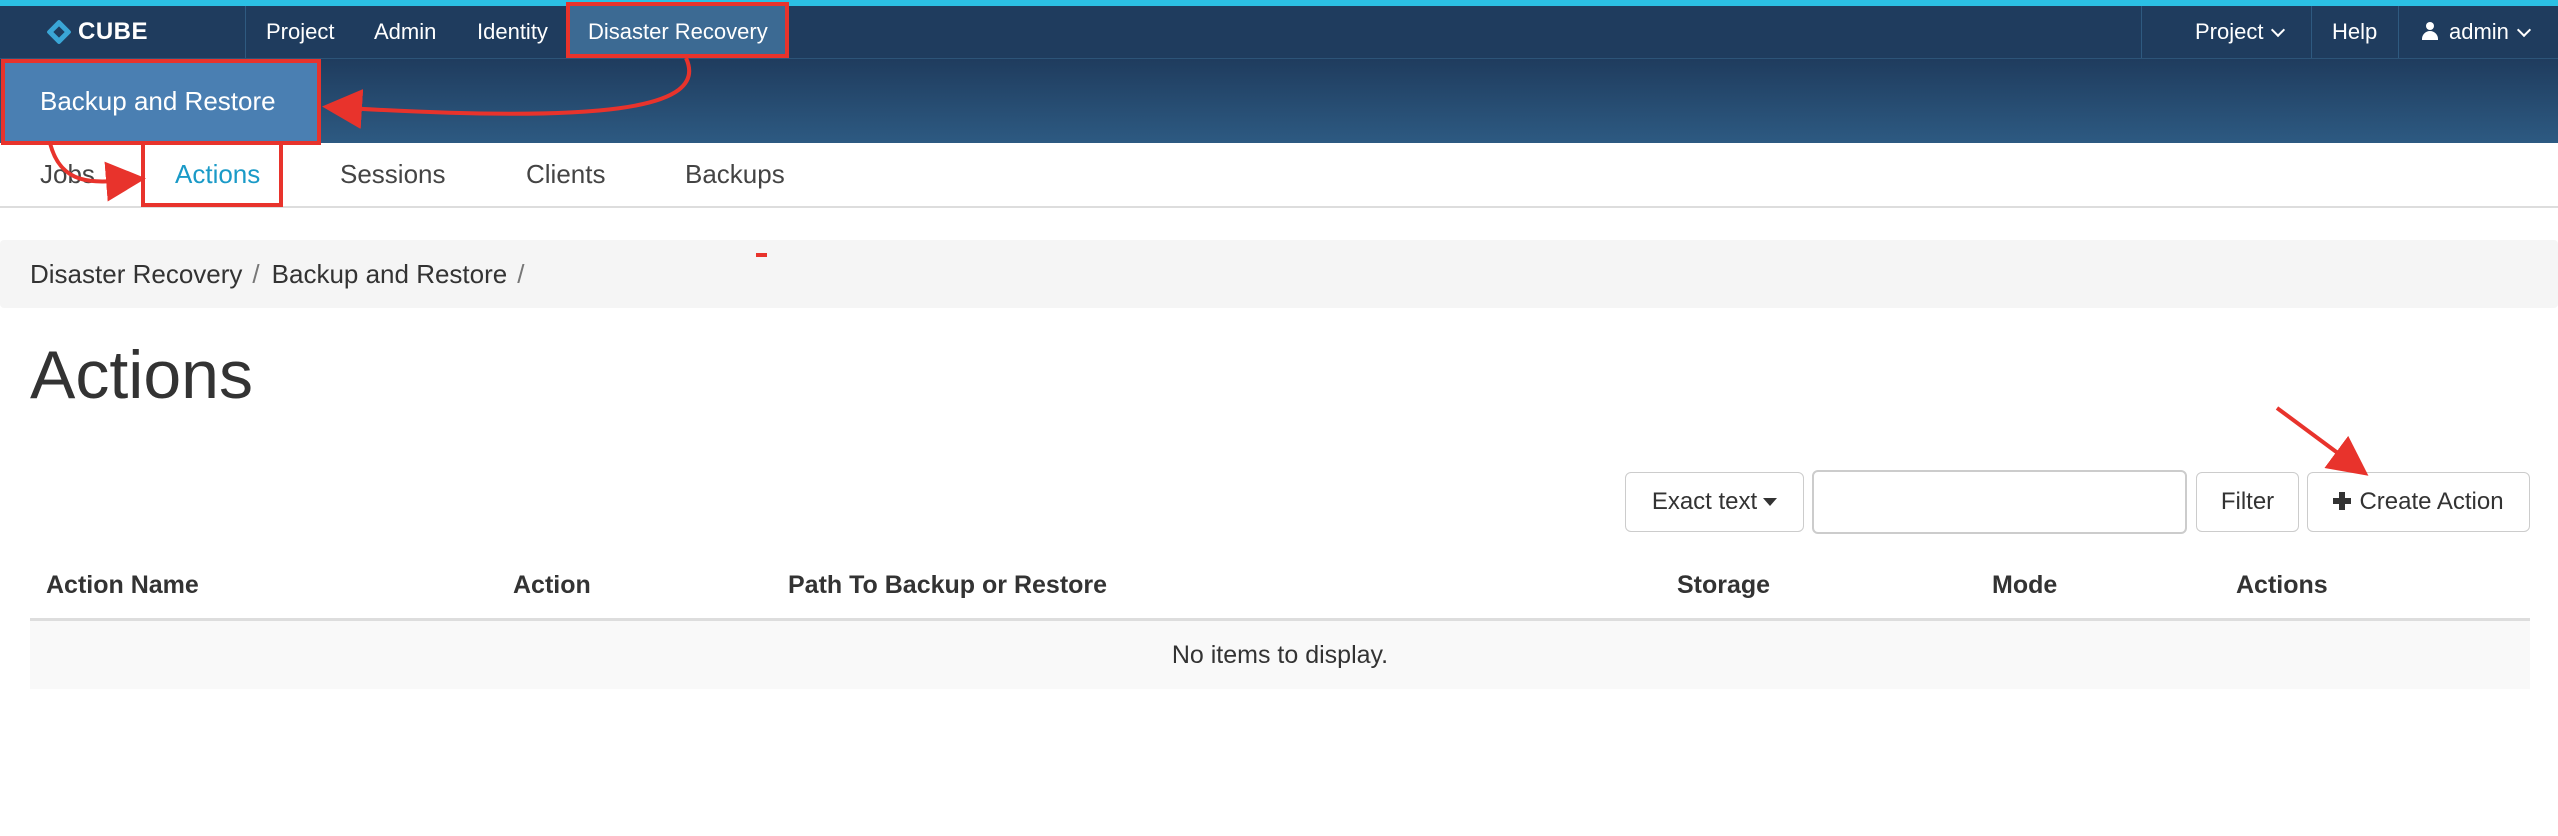  Describe the element at coordinates (2431, 501) in the screenshot. I see `create-action-label: Create Action` at that location.